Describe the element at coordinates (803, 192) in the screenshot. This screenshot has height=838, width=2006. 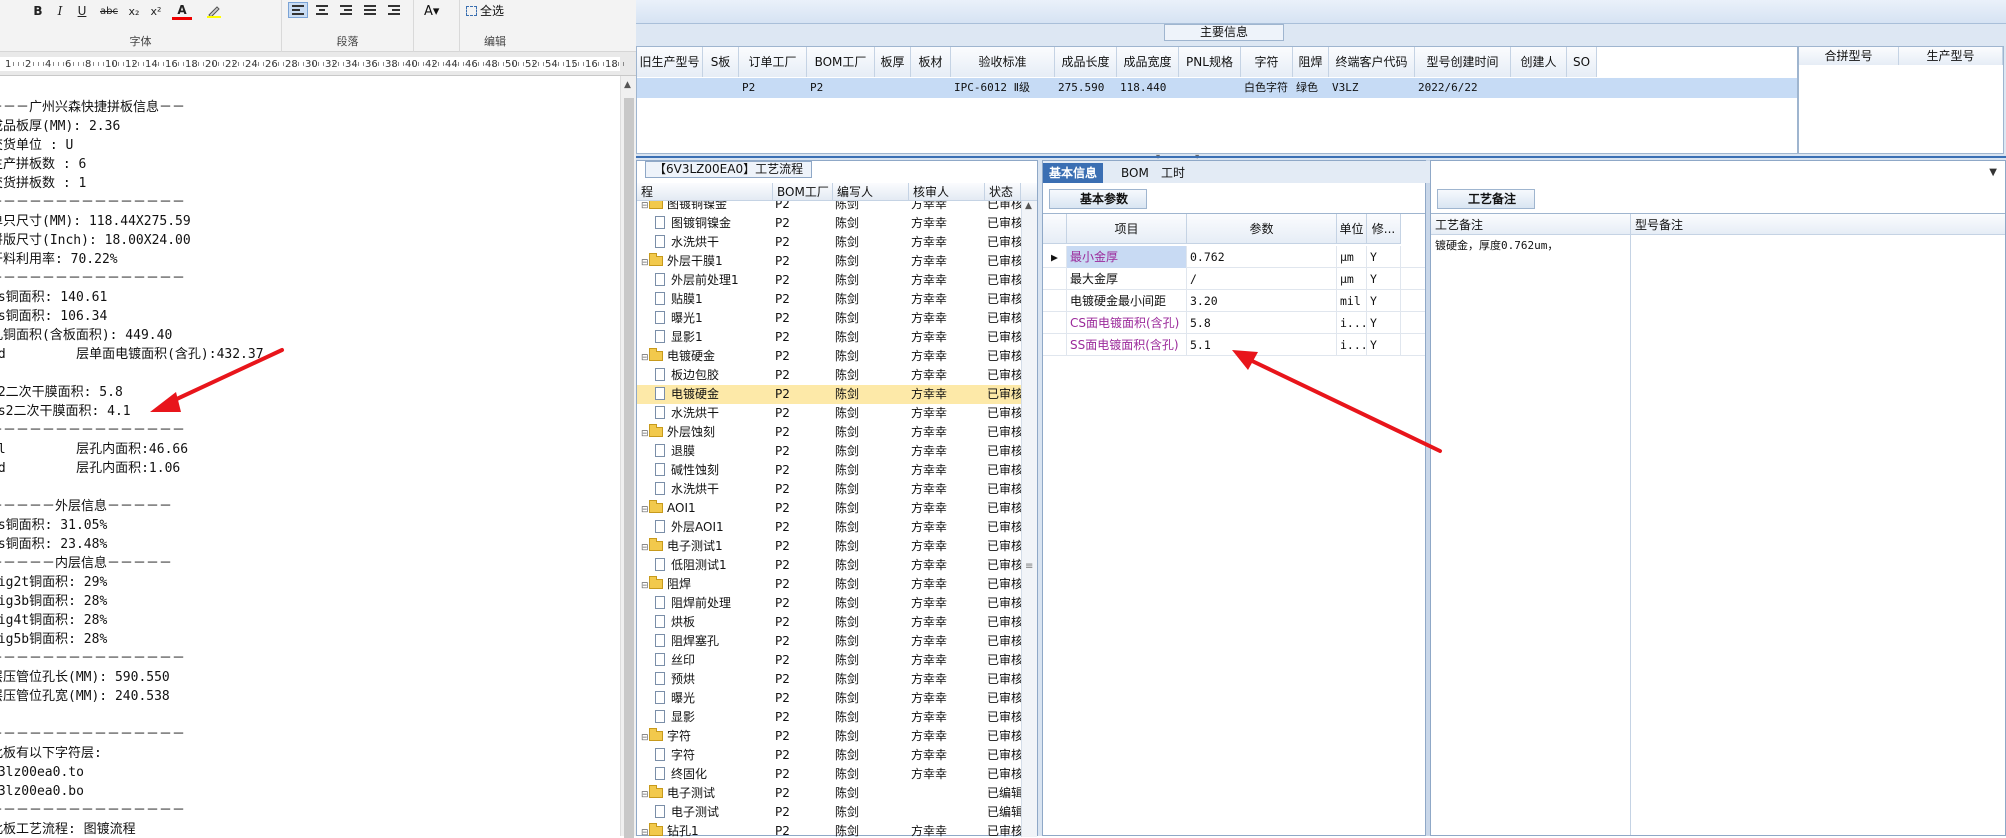
I see `tree-header-1: BOM工厂` at that location.